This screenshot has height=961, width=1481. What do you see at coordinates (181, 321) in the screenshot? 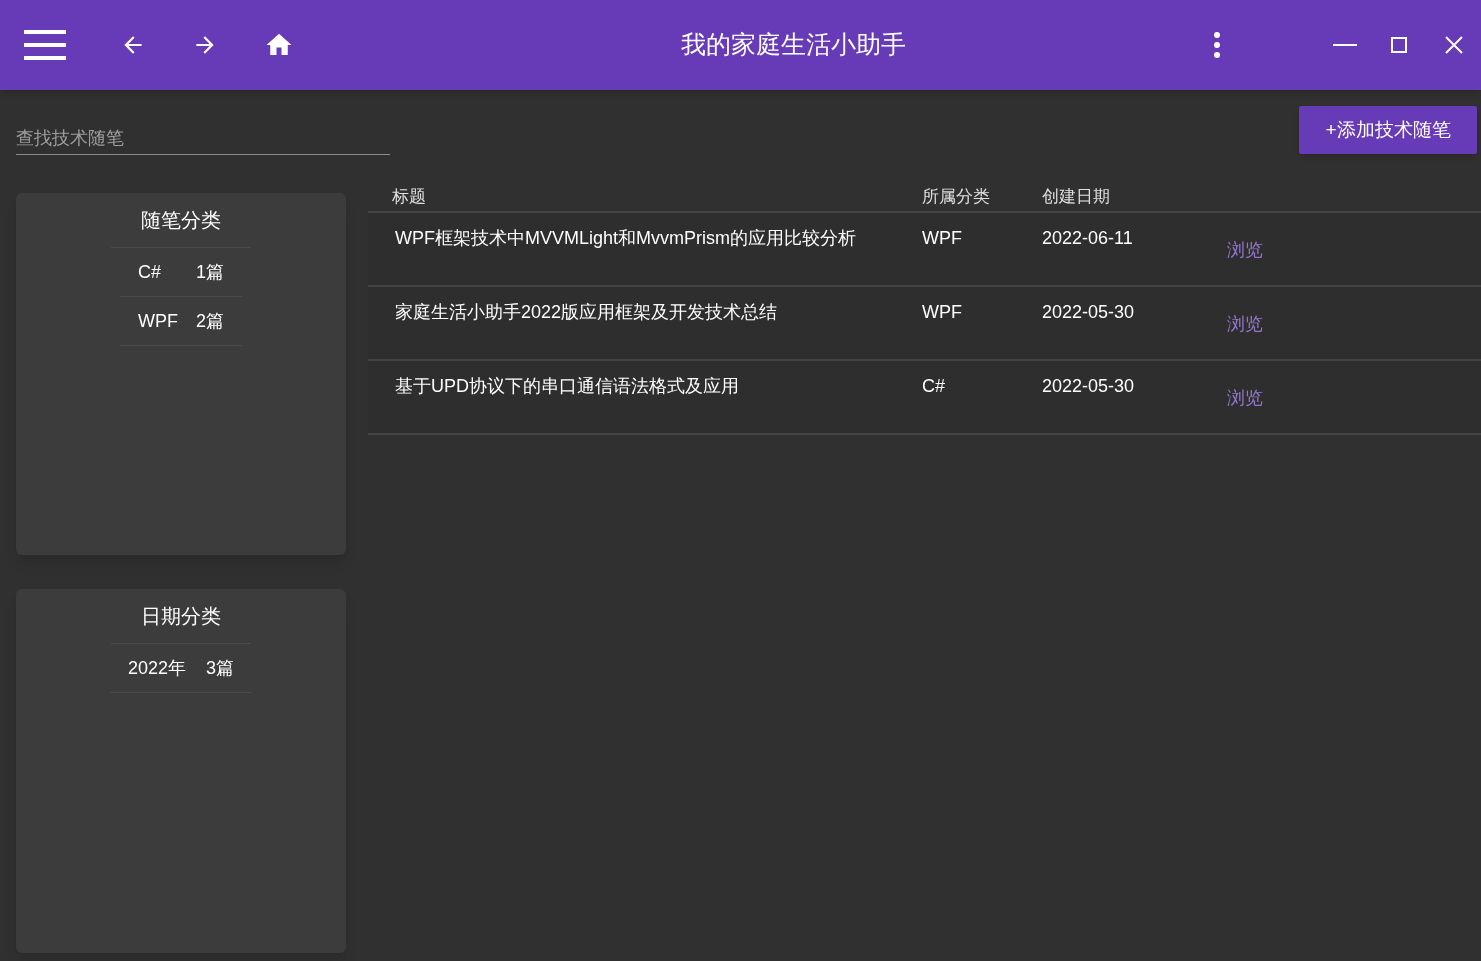
I see `category-item: WPF 2篇` at bounding box center [181, 321].